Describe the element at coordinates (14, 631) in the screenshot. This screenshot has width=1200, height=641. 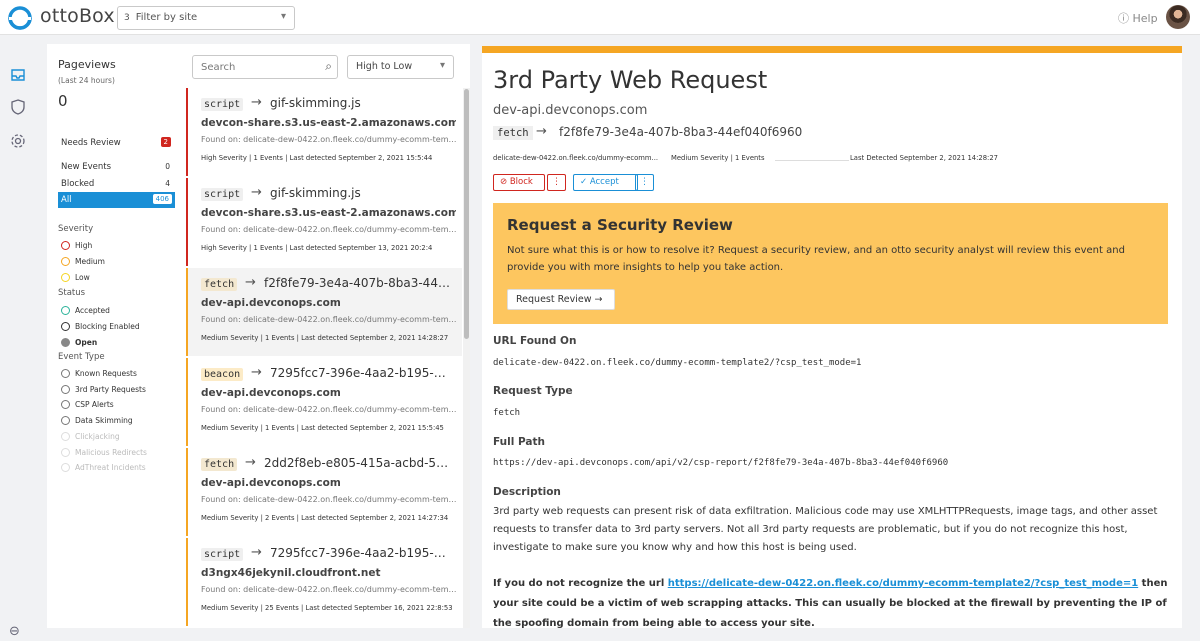
I see `logout-icon: ⊖` at that location.